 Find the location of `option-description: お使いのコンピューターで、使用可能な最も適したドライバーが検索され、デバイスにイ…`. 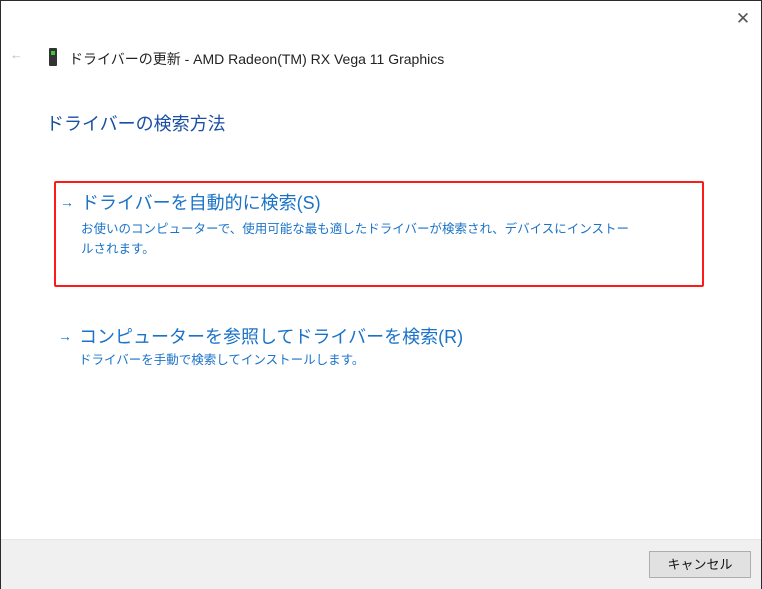

option-description: お使いのコンピューターで、使用可能な最も適したドライバーが検索され、デバイスにイ… is located at coordinates (355, 239).